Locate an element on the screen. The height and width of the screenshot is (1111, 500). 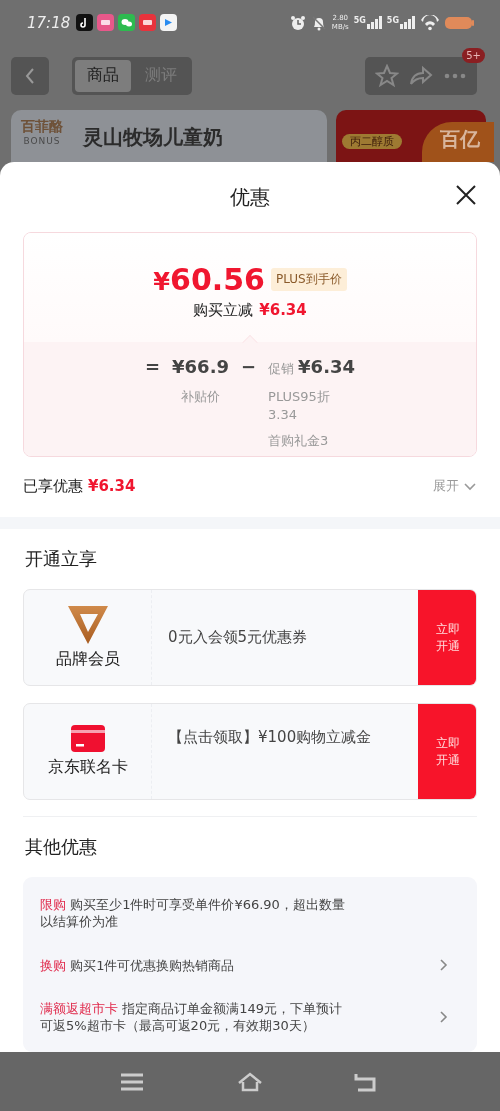
section-title: 其他优惠 is located at coordinates (61, 847).